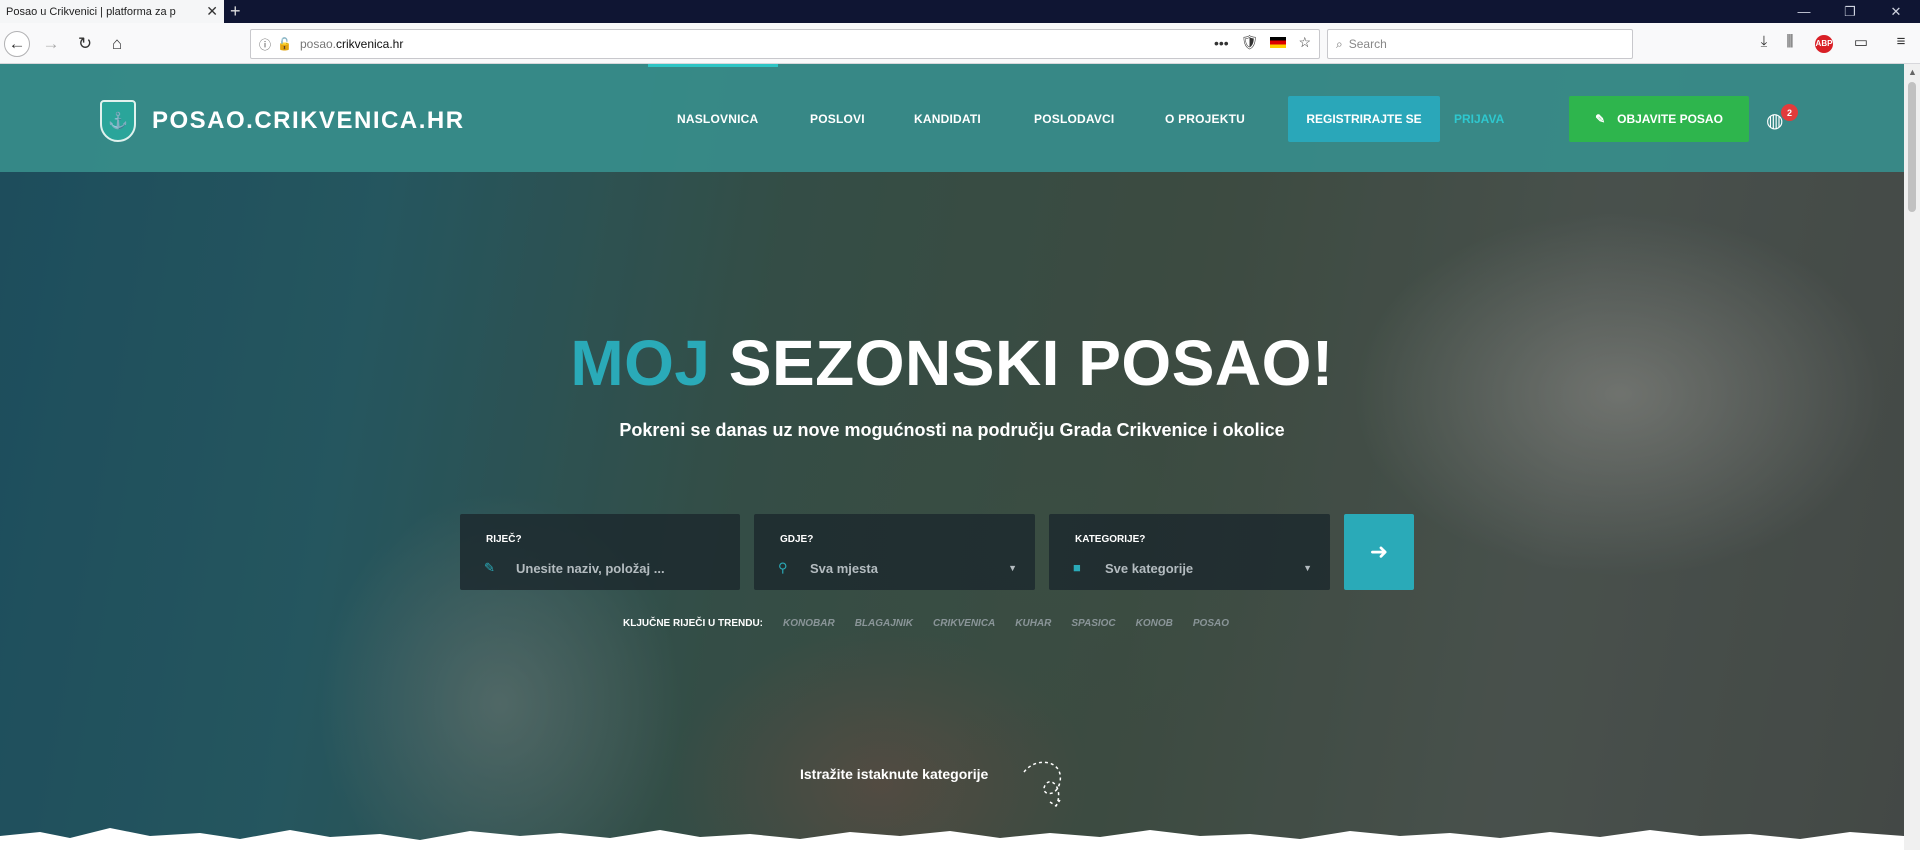 This screenshot has height=850, width=1920. I want to click on info-icon: ⓘ, so click(265, 44).